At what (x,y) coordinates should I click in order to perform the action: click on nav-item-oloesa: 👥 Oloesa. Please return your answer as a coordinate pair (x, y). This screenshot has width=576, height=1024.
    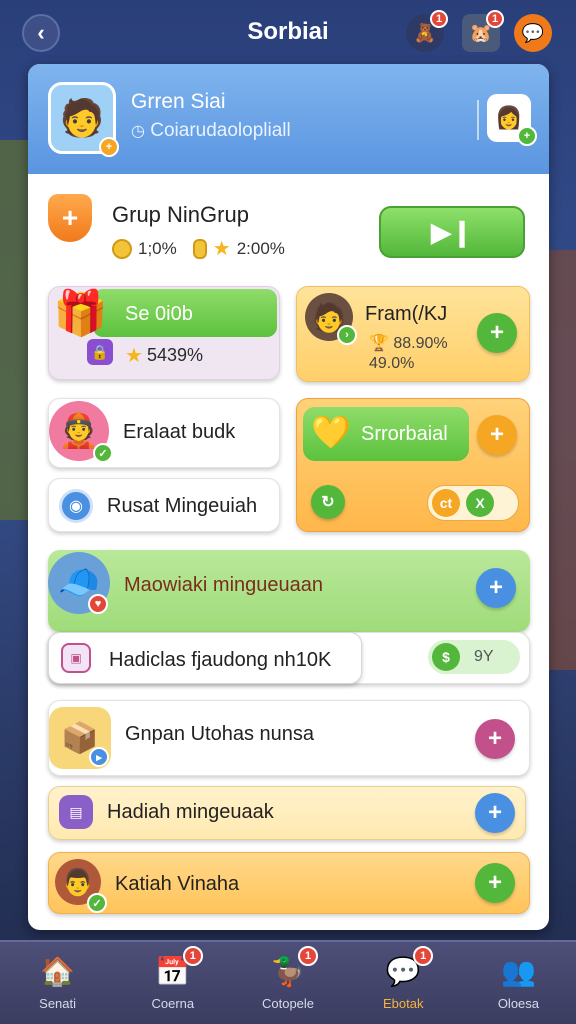
    Looking at the image, I should click on (518, 983).